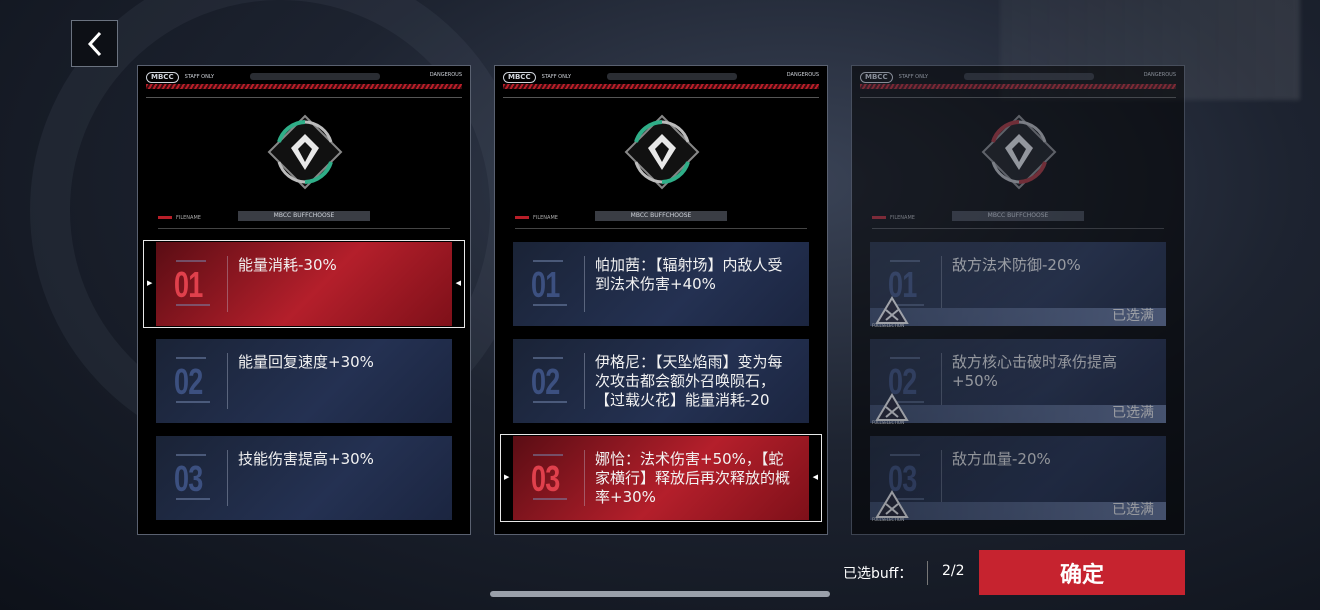 The width and height of the screenshot is (1320, 610). What do you see at coordinates (304, 381) in the screenshot?
I see `buff-option-02: 02 能量回复速度+30%` at bounding box center [304, 381].